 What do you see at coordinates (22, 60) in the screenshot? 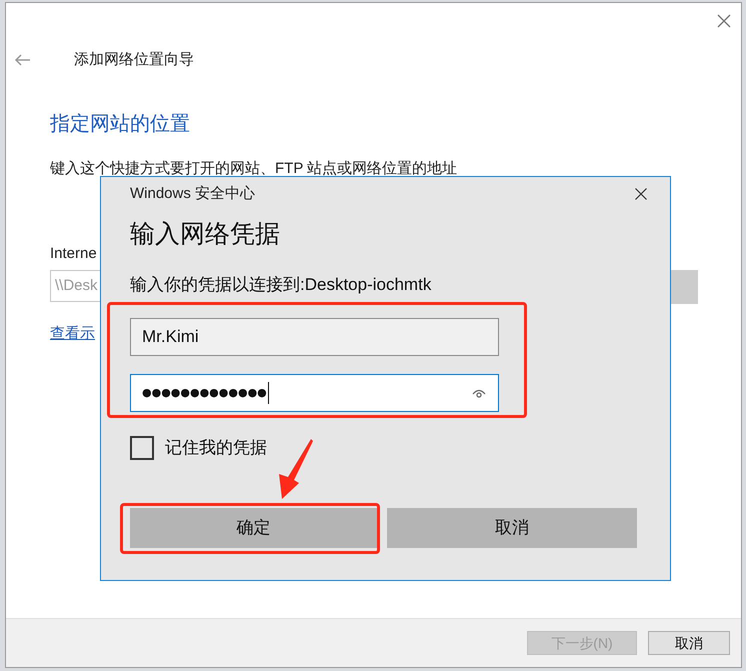
I see `back-arrow-icon` at bounding box center [22, 60].